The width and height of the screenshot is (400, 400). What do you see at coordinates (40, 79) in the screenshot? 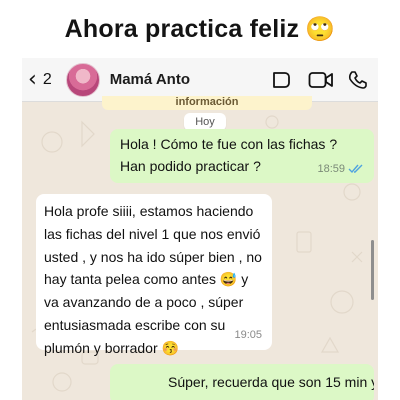
I see `back-button: ‹ 2` at bounding box center [40, 79].